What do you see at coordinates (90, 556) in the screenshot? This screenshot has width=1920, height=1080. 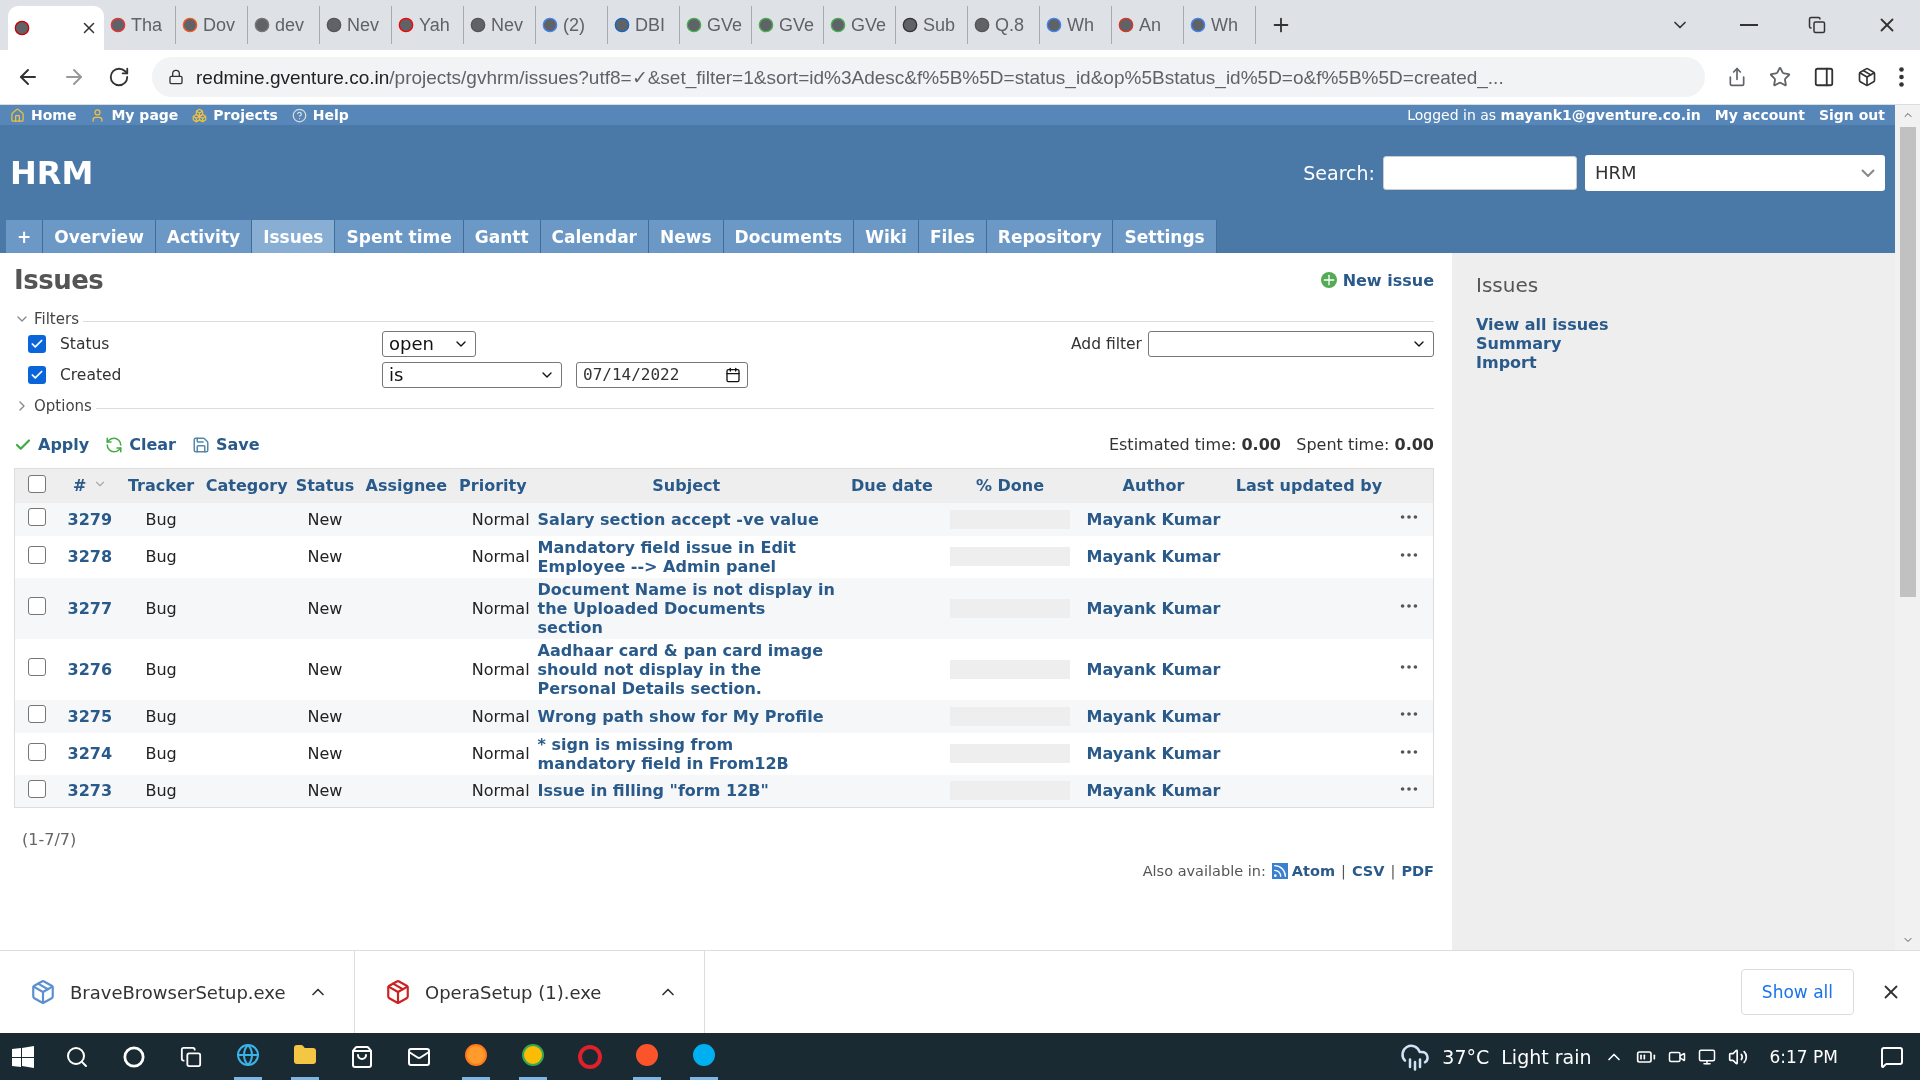 I see `issue-id-link: 3278` at bounding box center [90, 556].